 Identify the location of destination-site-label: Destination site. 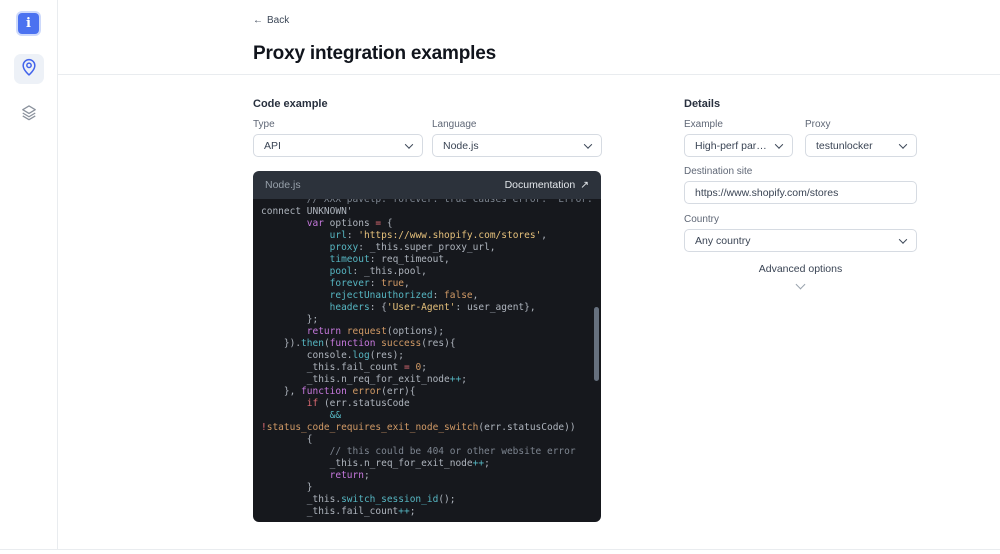
(718, 171).